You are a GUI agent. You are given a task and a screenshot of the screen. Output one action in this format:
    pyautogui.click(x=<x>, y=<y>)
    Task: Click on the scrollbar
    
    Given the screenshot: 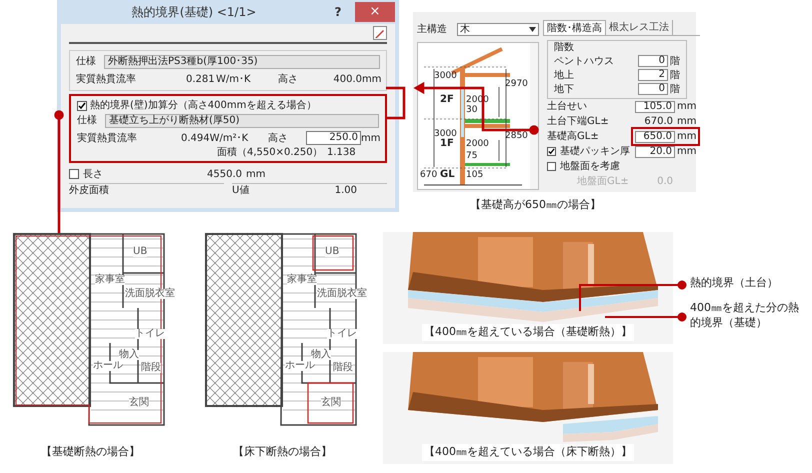 What is the action you would take?
    pyautogui.click(x=534, y=116)
    